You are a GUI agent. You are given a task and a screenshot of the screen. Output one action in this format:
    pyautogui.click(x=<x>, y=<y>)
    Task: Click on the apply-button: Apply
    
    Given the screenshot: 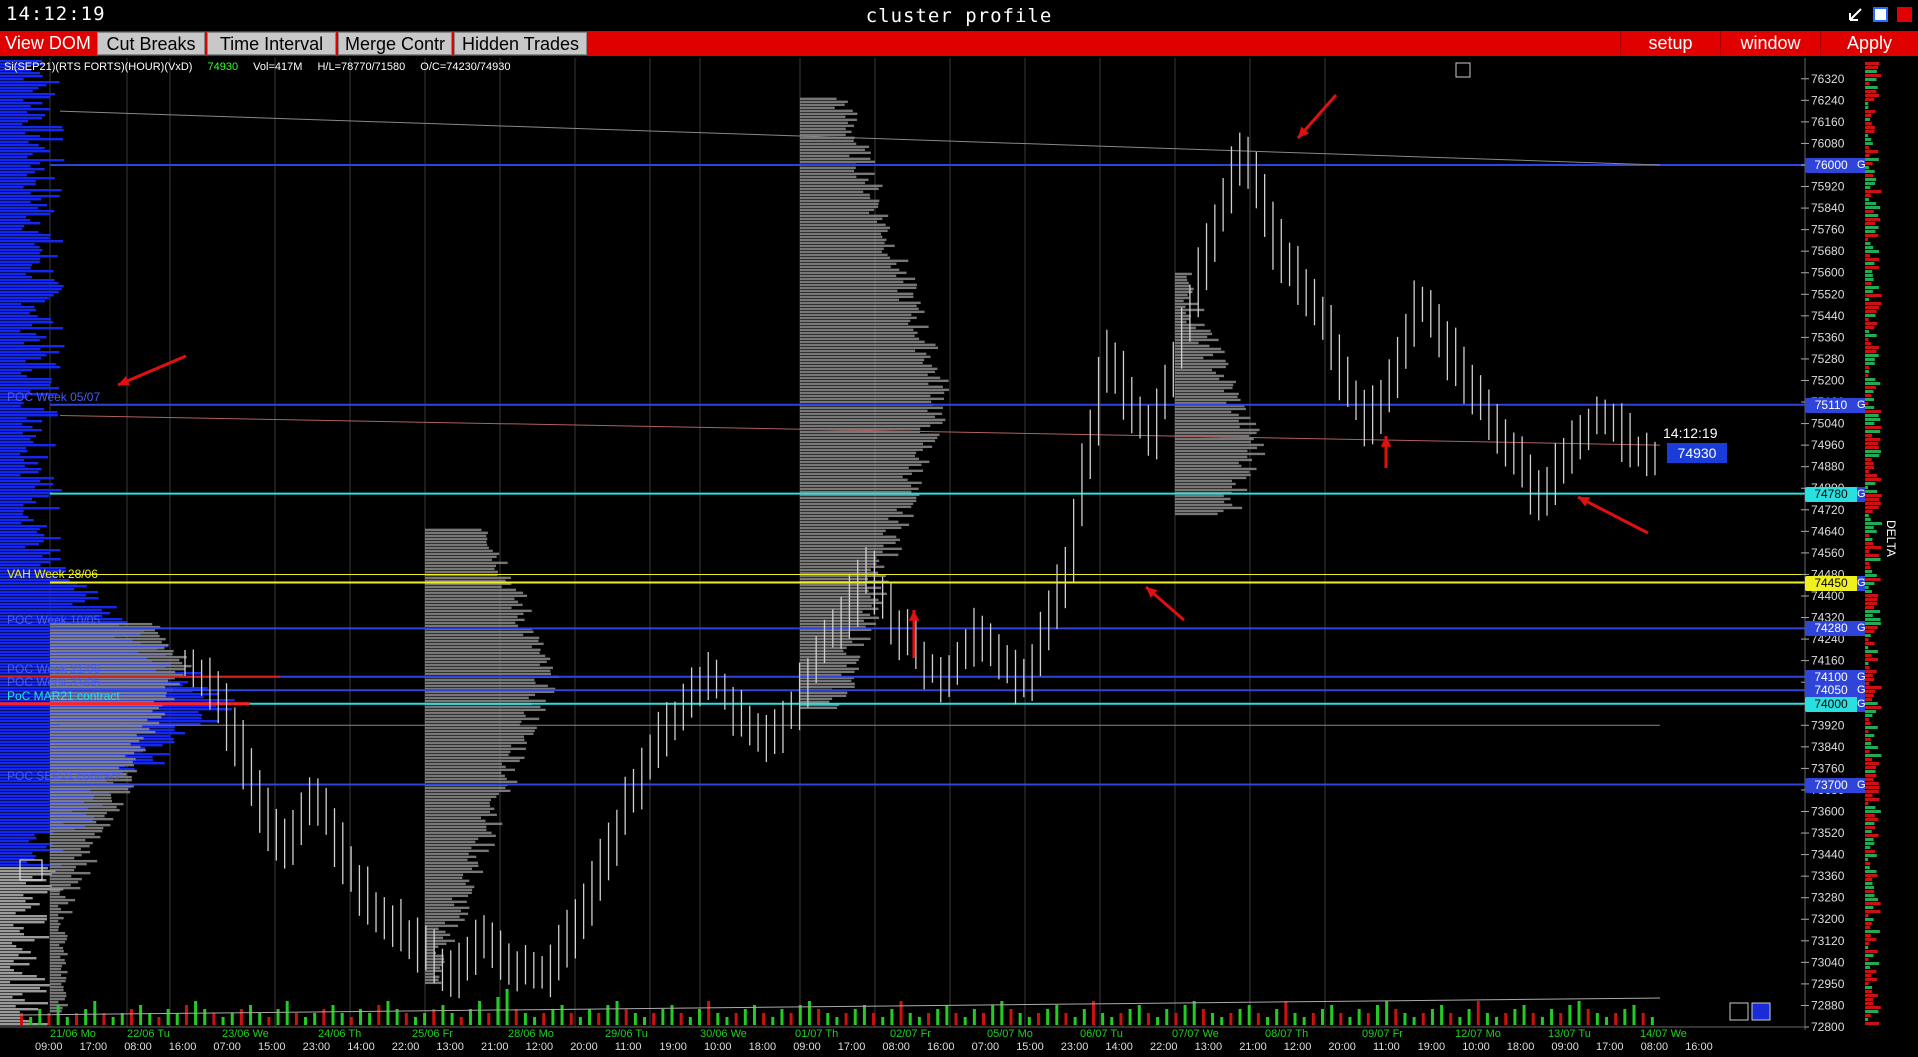 What is the action you would take?
    pyautogui.click(x=1869, y=43)
    